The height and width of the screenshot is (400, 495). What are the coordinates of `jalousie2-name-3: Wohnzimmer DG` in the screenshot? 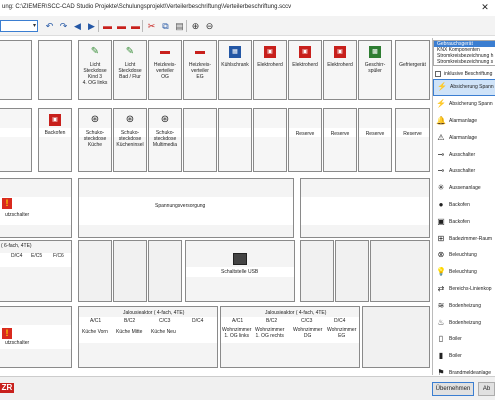 It's located at (308, 333).